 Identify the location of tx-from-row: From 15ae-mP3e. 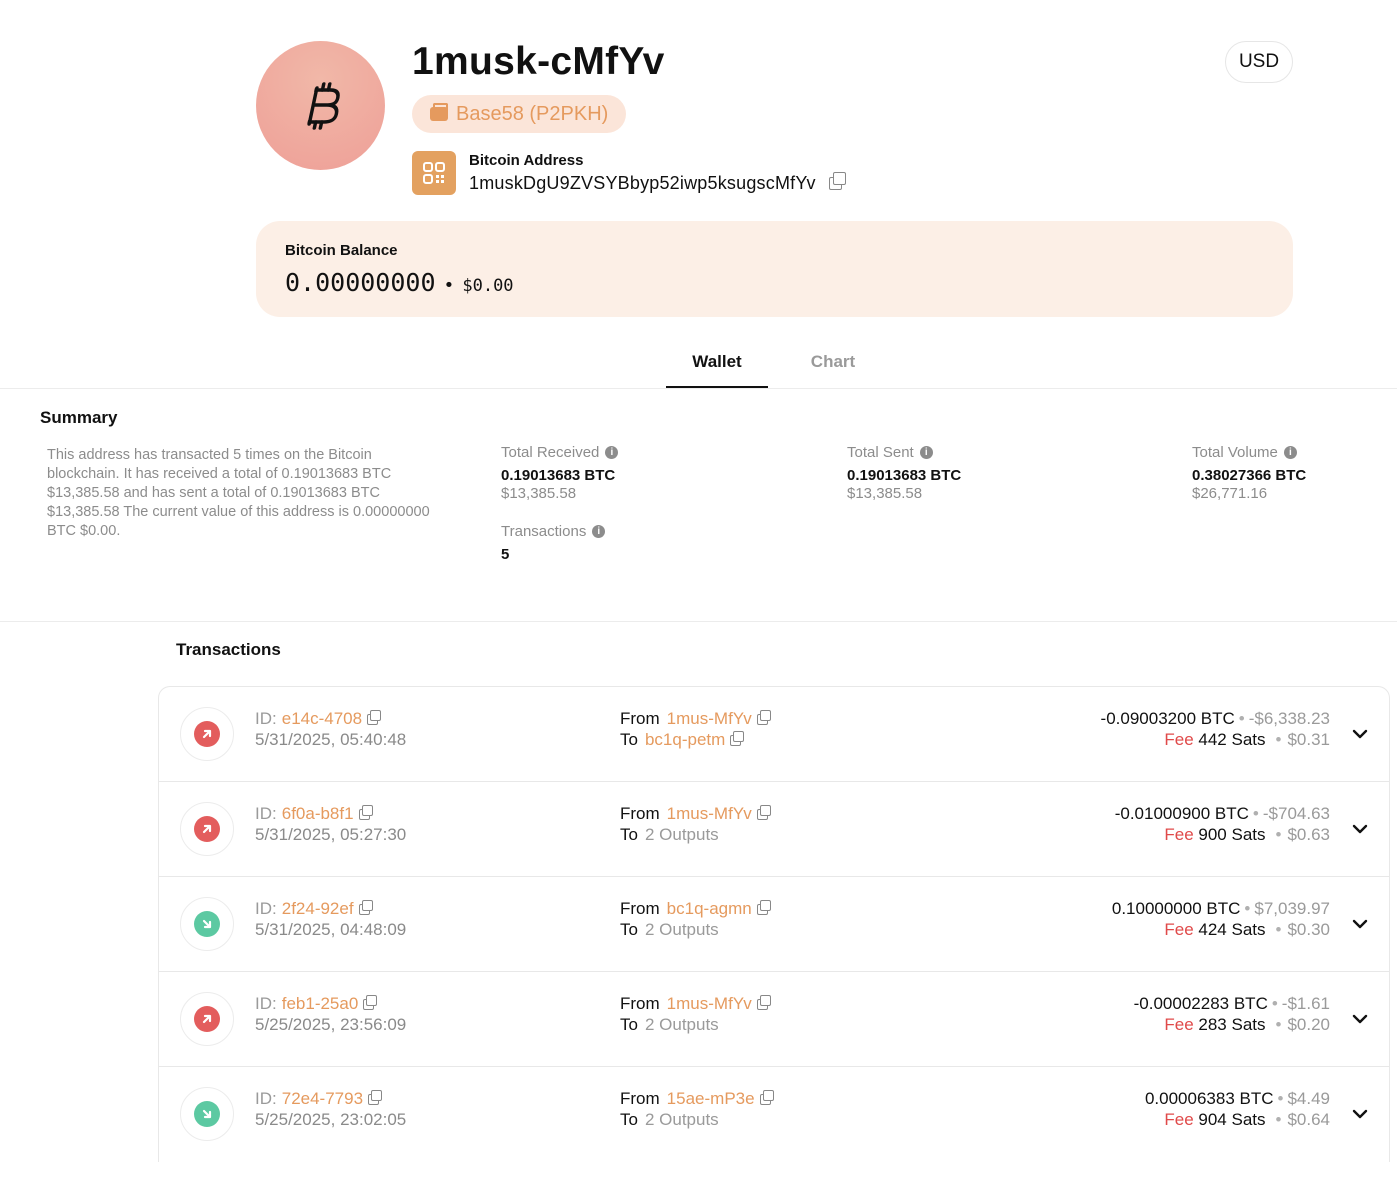
(697, 1099).